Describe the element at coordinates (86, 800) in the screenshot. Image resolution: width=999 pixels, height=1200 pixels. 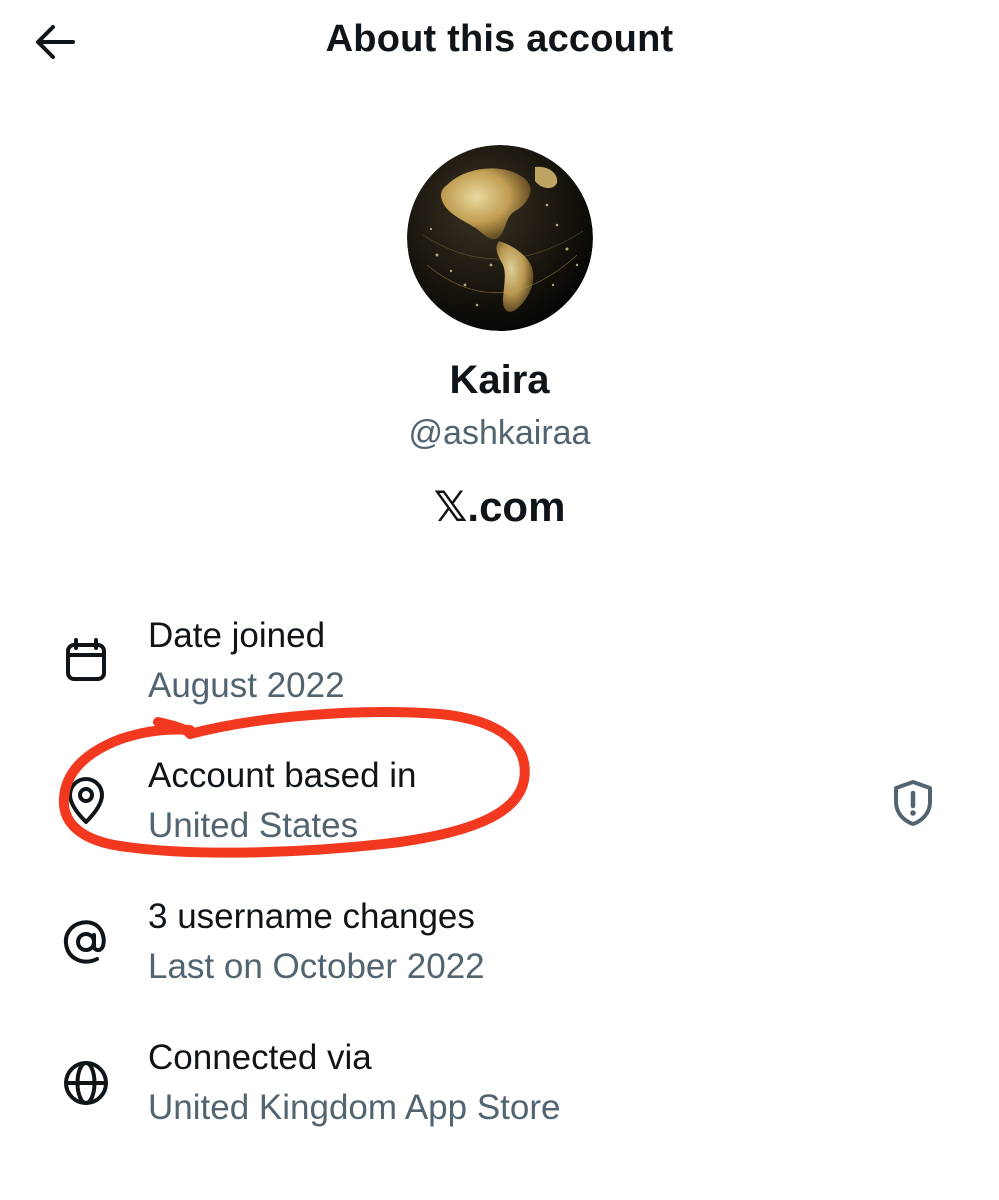
I see `location-pin-icon` at that location.